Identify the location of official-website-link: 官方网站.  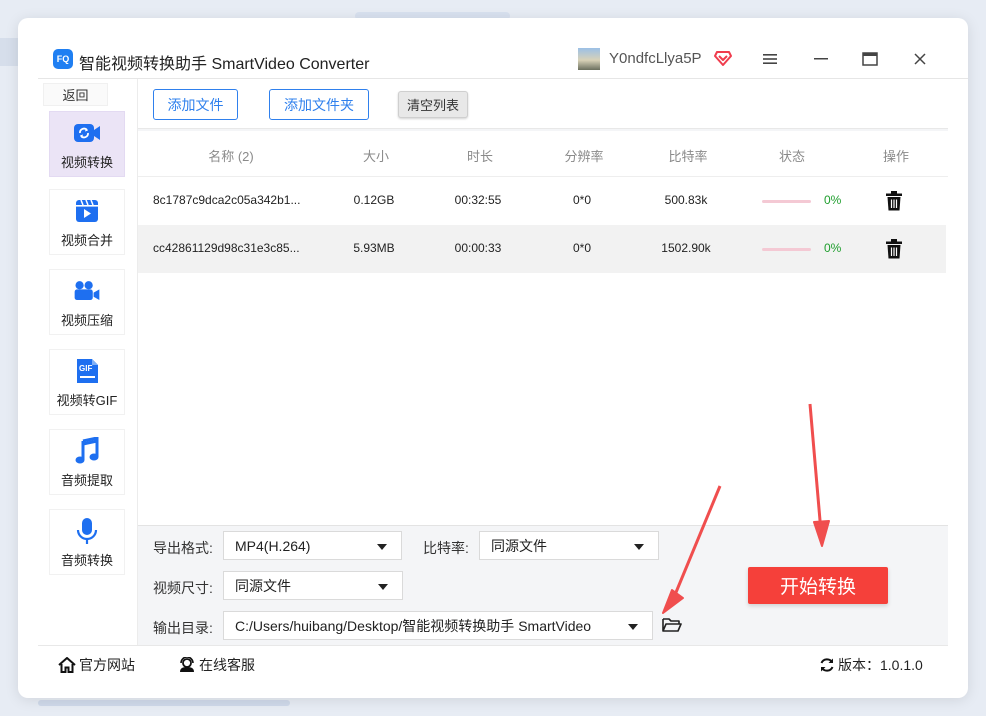
(96, 665).